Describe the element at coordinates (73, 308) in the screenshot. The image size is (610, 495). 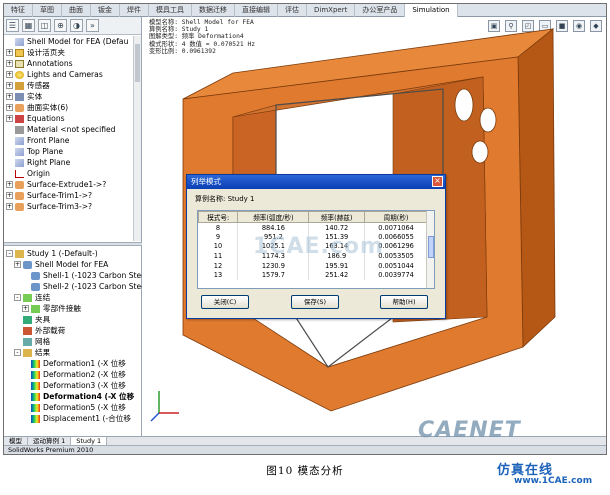
I see `sim_tree-item: + 零部件接触` at that location.